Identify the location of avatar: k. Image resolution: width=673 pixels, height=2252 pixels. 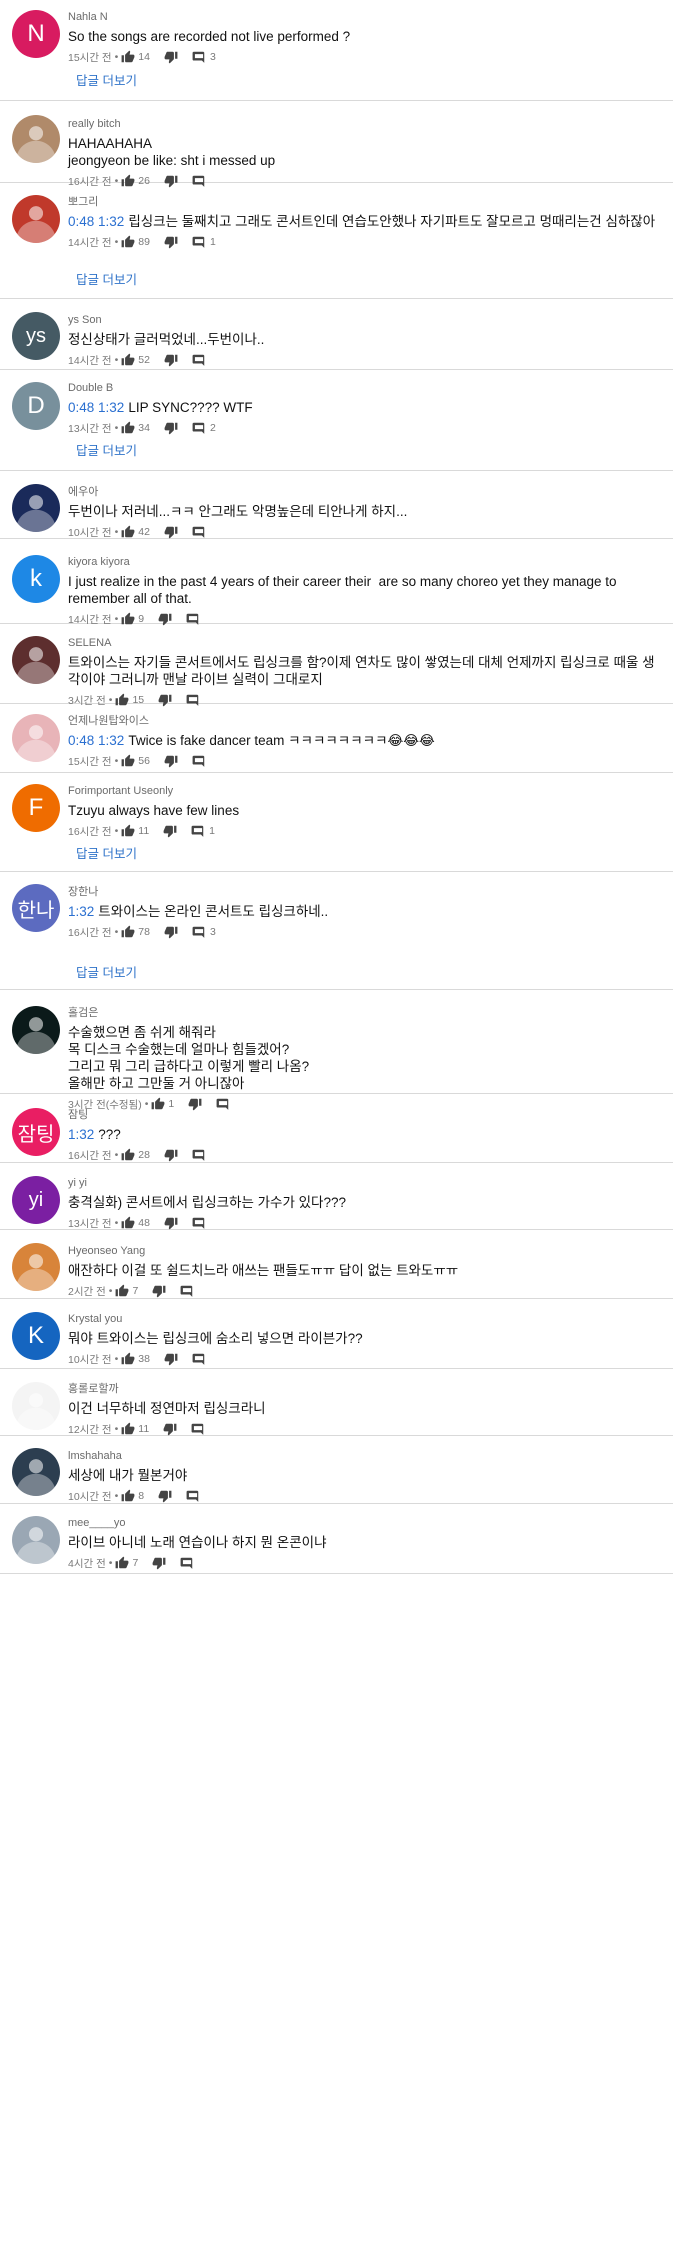
(36, 579).